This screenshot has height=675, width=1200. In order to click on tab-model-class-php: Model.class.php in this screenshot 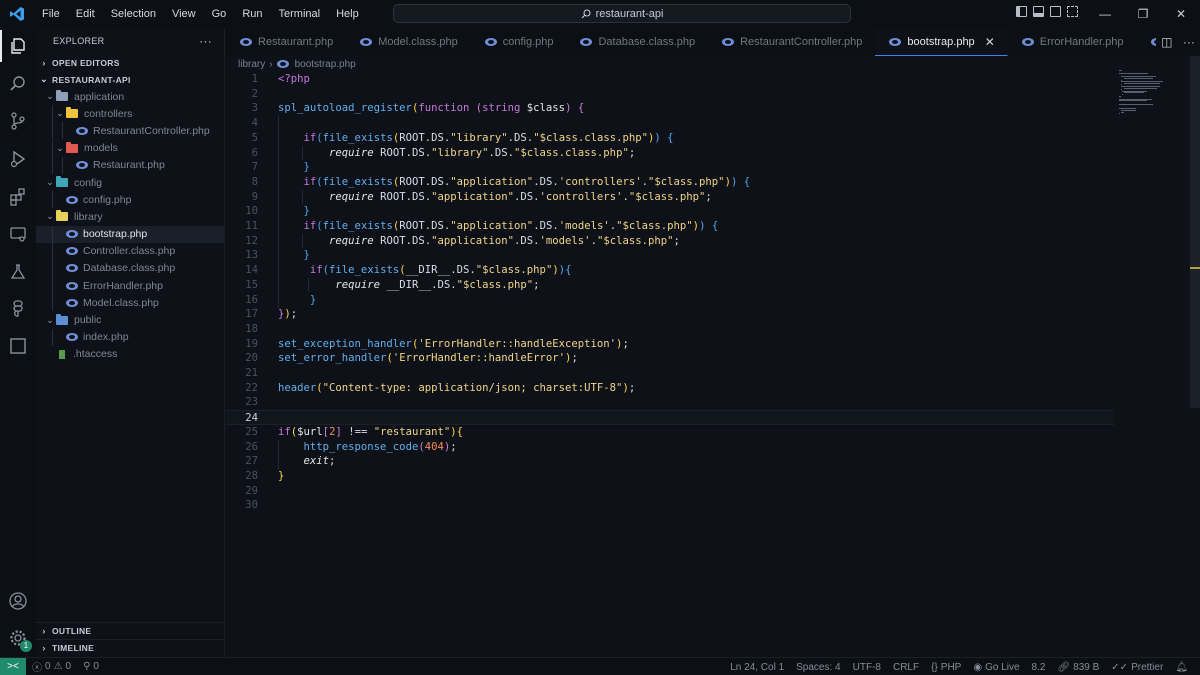, I will do `click(408, 42)`.